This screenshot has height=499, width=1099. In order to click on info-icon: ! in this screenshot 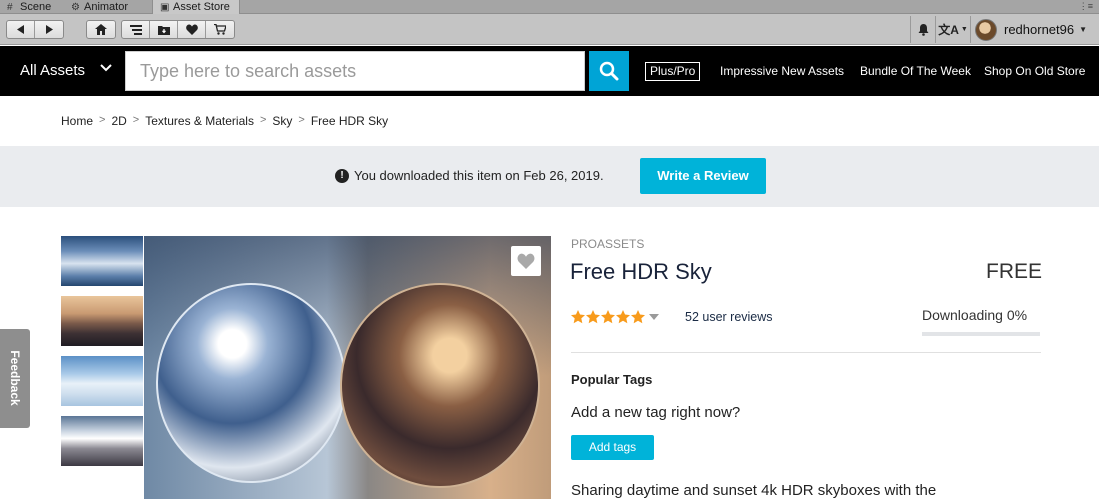, I will do `click(342, 176)`.